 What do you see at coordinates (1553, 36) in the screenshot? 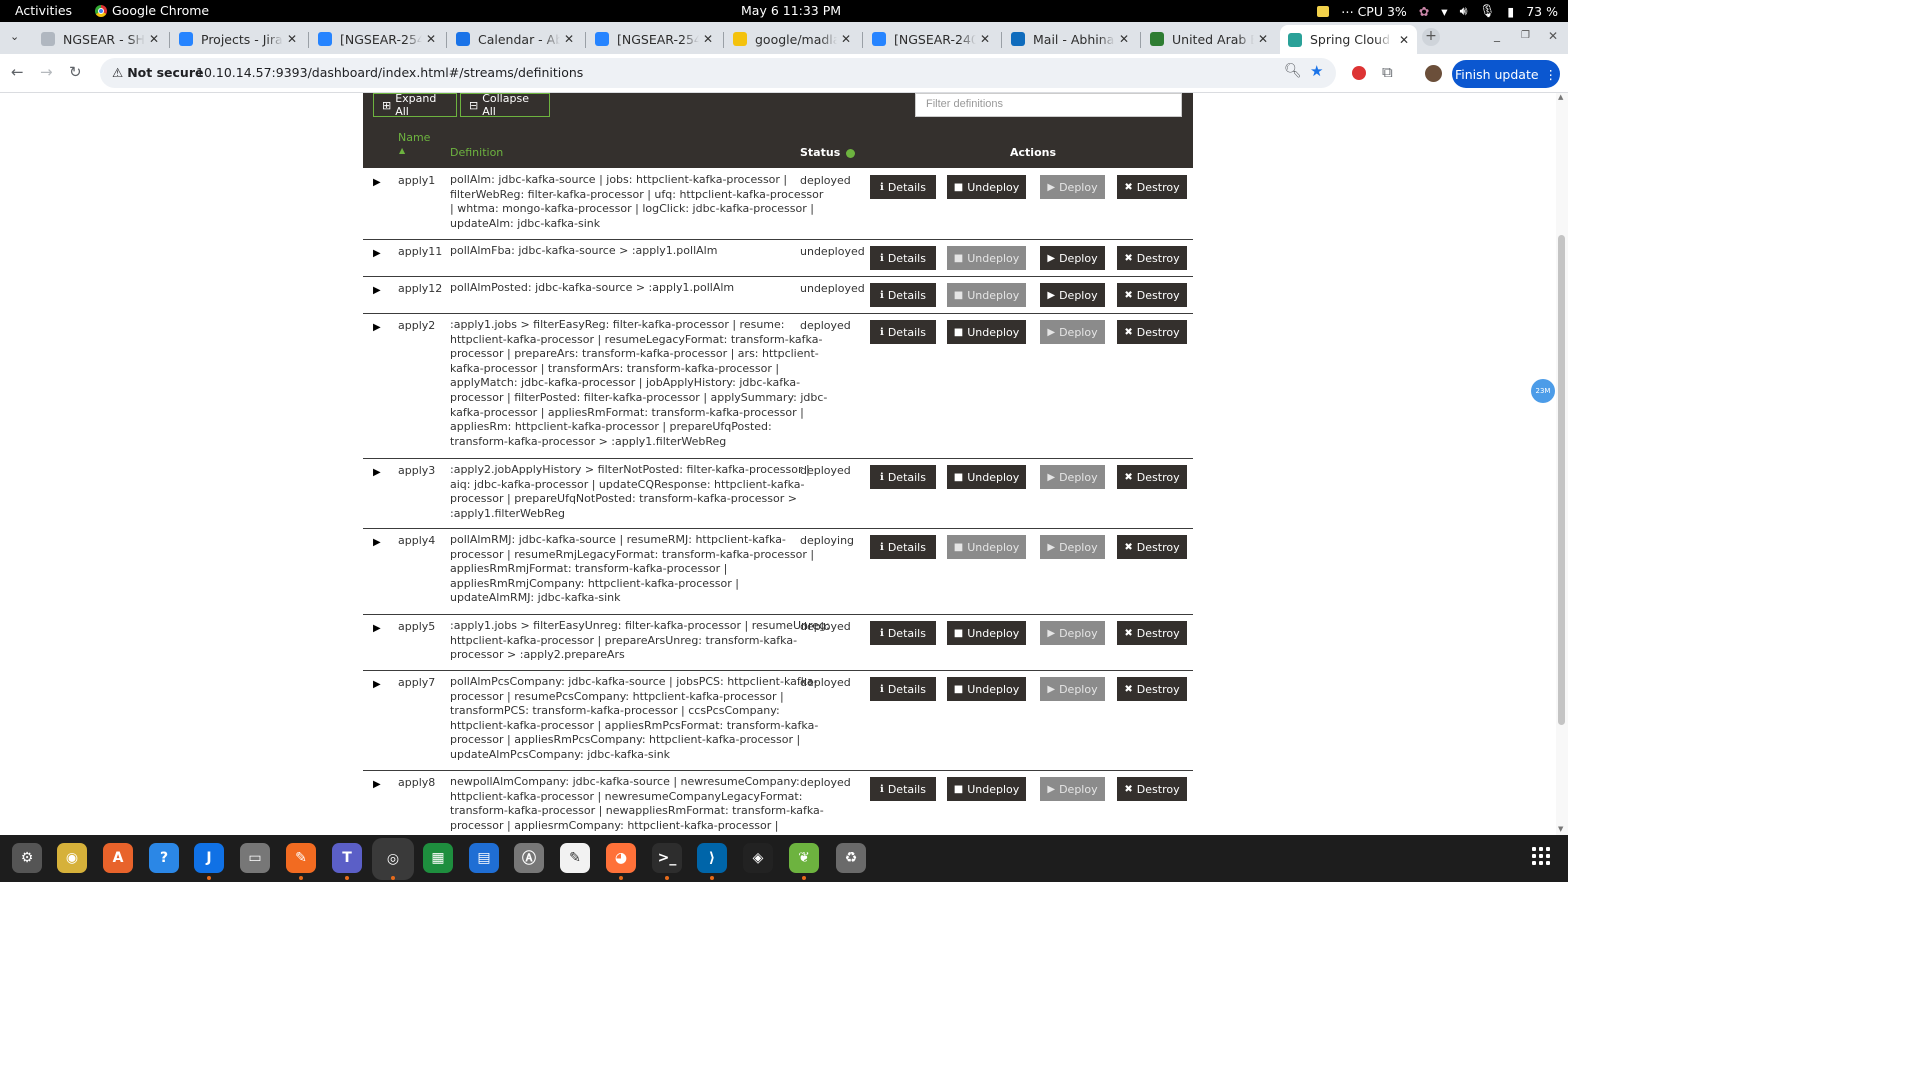
I see `close-window-icon: ✕` at bounding box center [1553, 36].